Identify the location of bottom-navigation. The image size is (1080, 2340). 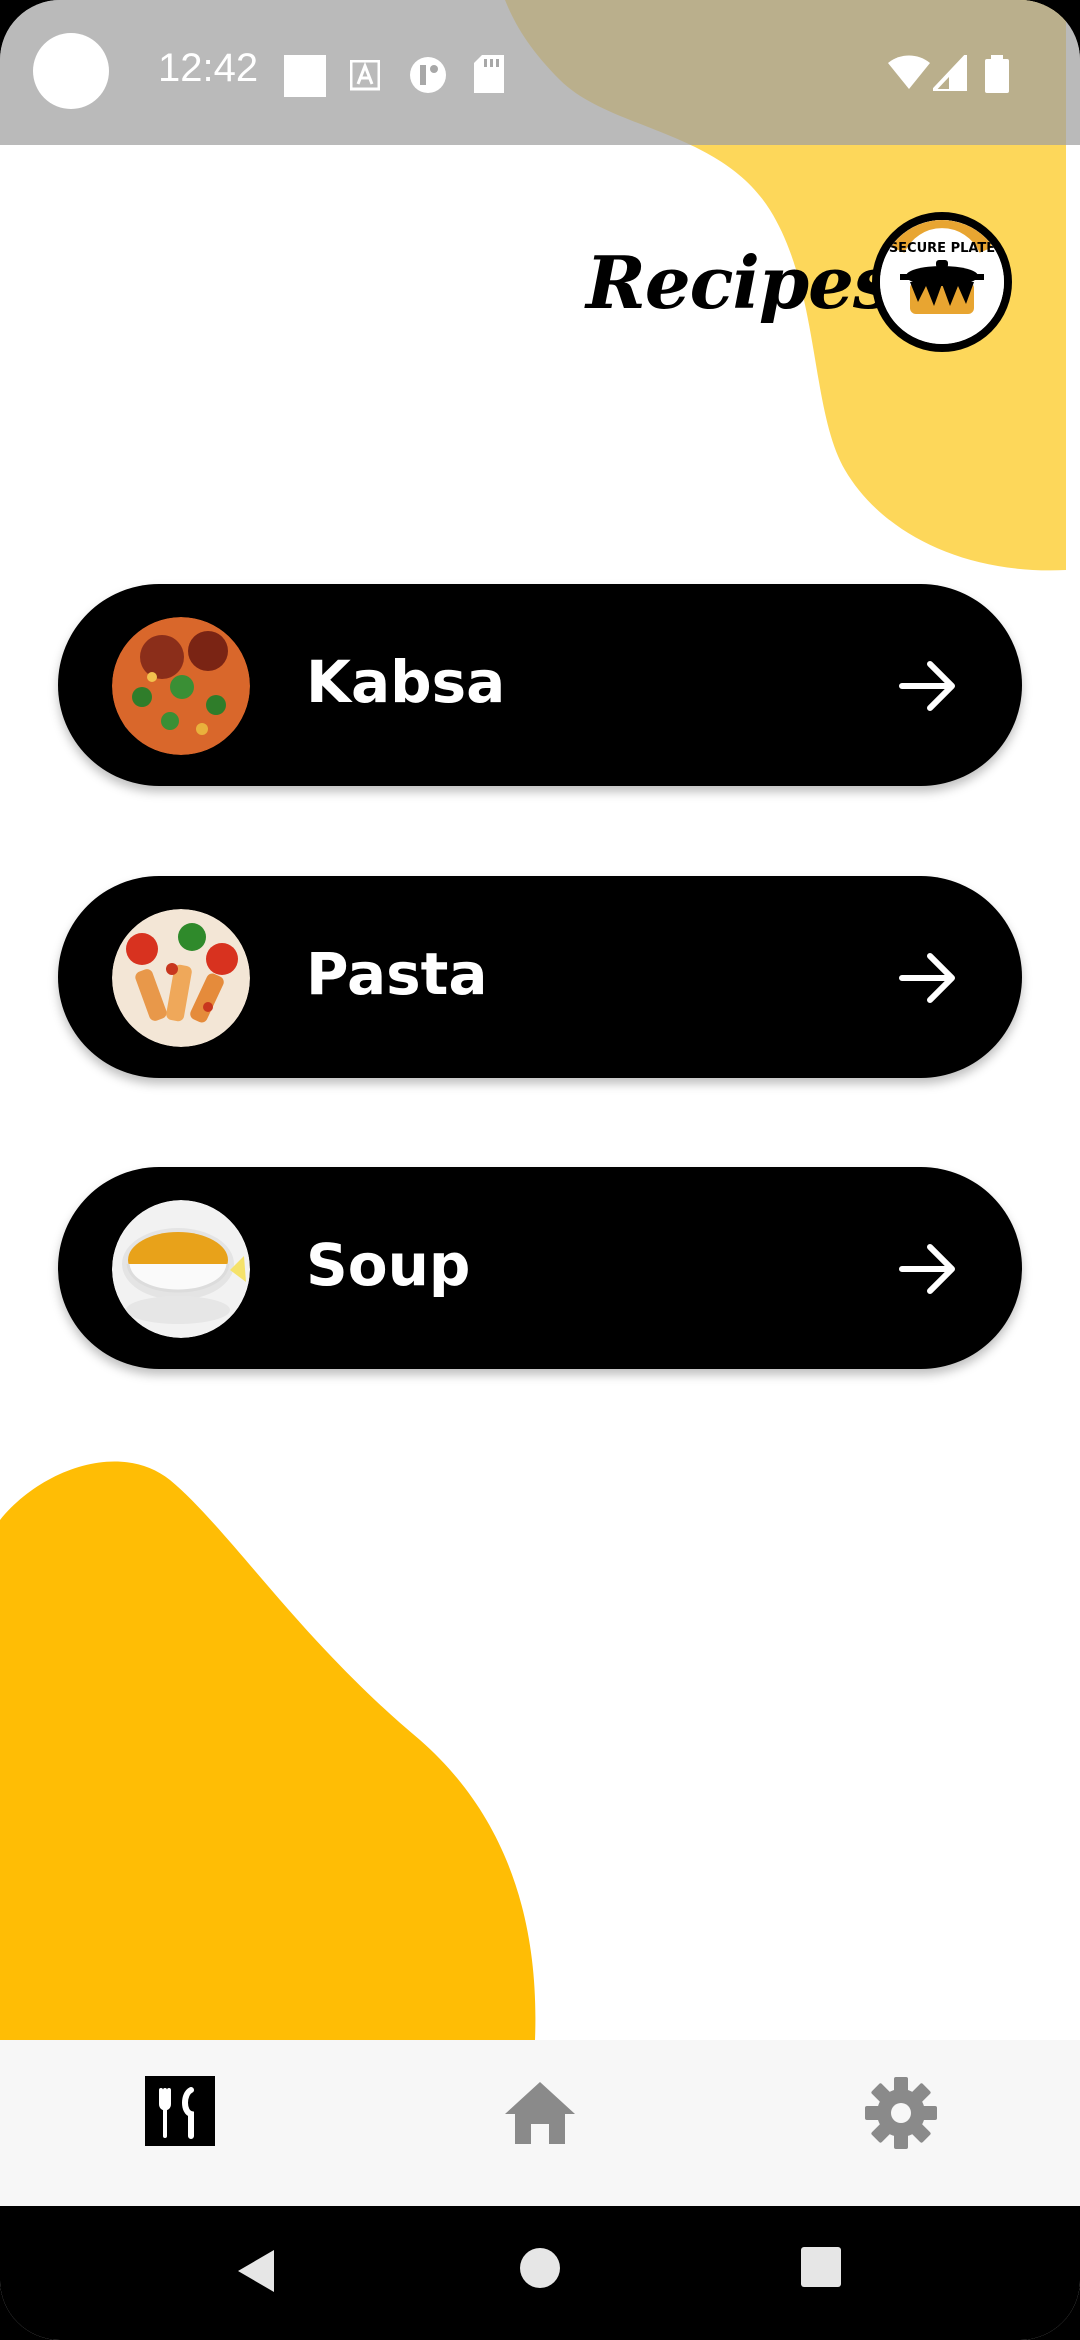
(540, 2123).